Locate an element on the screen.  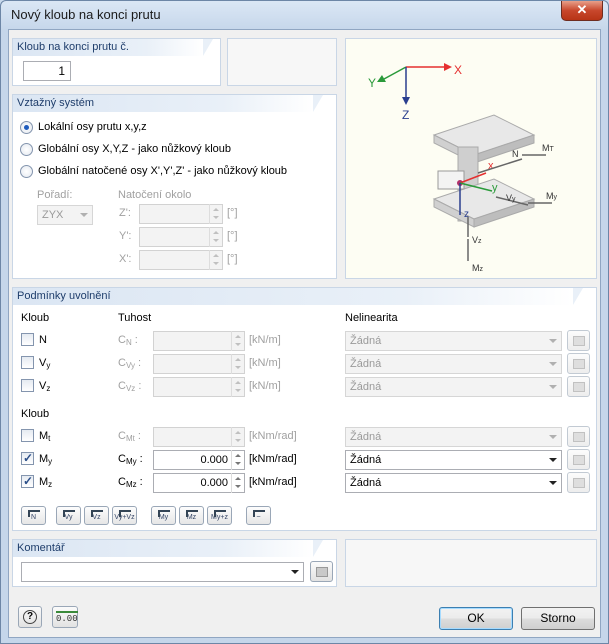
stiffness-cvz-label: CVz : is located at coordinates (130, 386).